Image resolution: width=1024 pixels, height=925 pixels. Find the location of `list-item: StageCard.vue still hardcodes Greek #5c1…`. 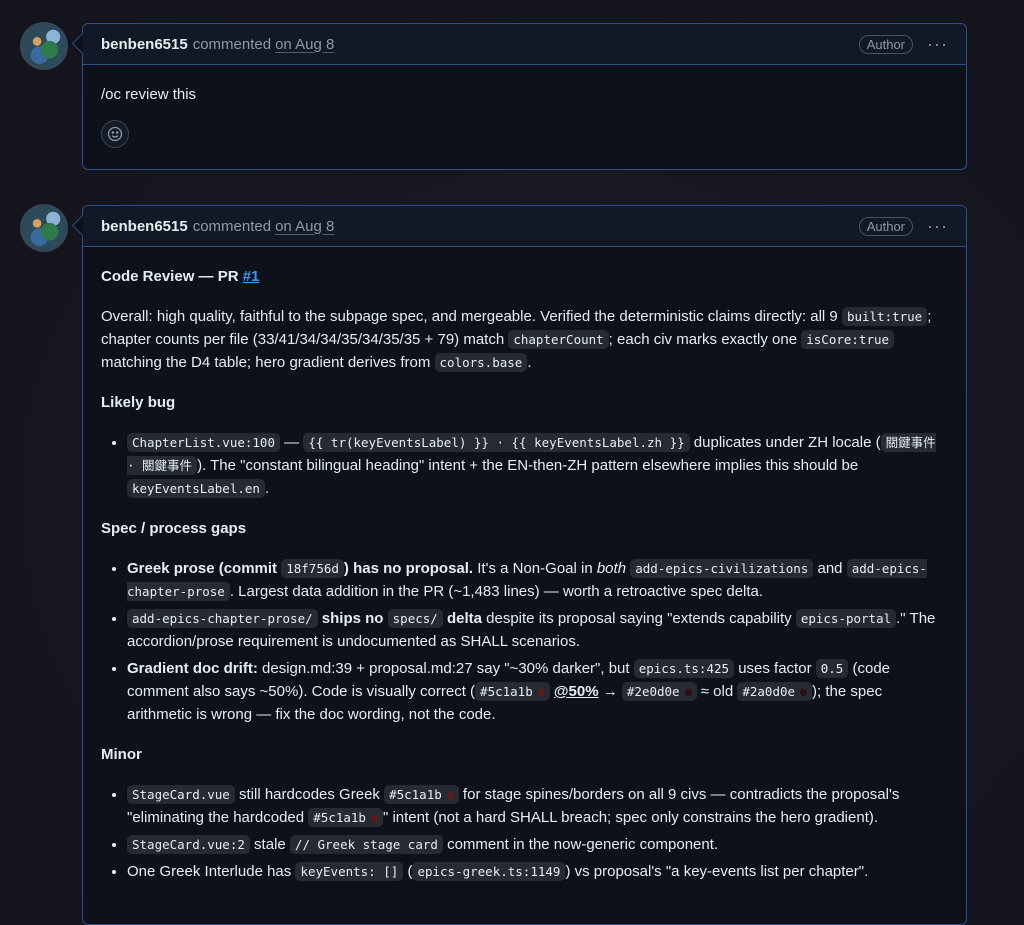

list-item: StageCard.vue still hardcodes Greek #5c1… is located at coordinates (537, 806).